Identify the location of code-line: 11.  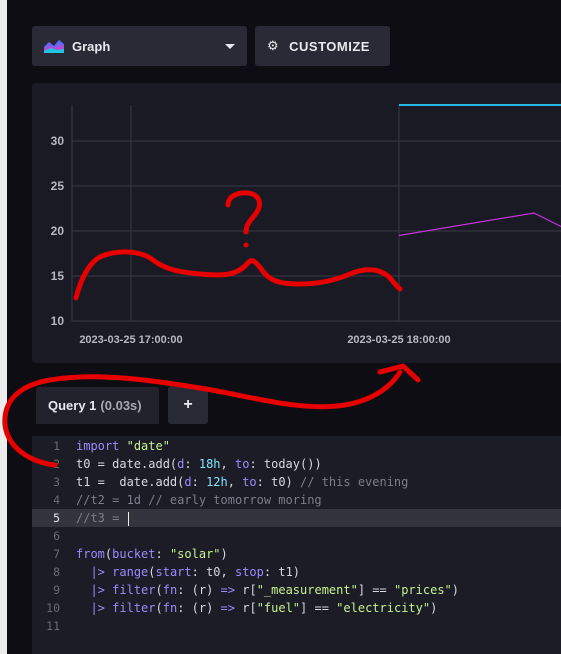
(296, 626).